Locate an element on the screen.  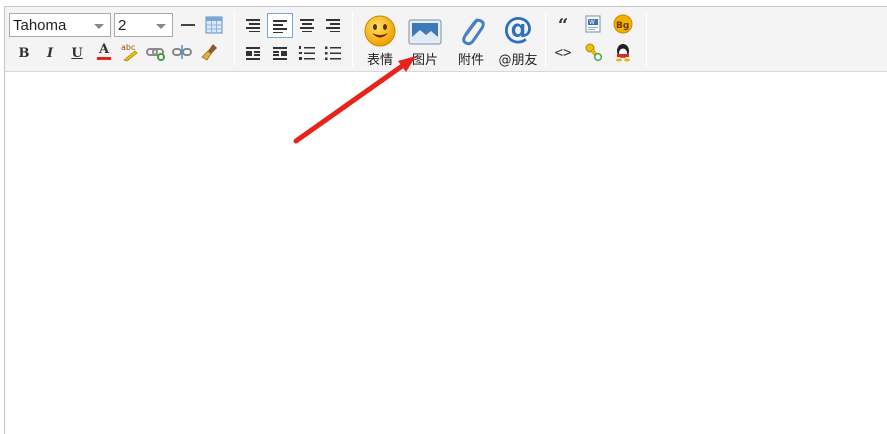
font-size-value: 2 is located at coordinates (122, 25).